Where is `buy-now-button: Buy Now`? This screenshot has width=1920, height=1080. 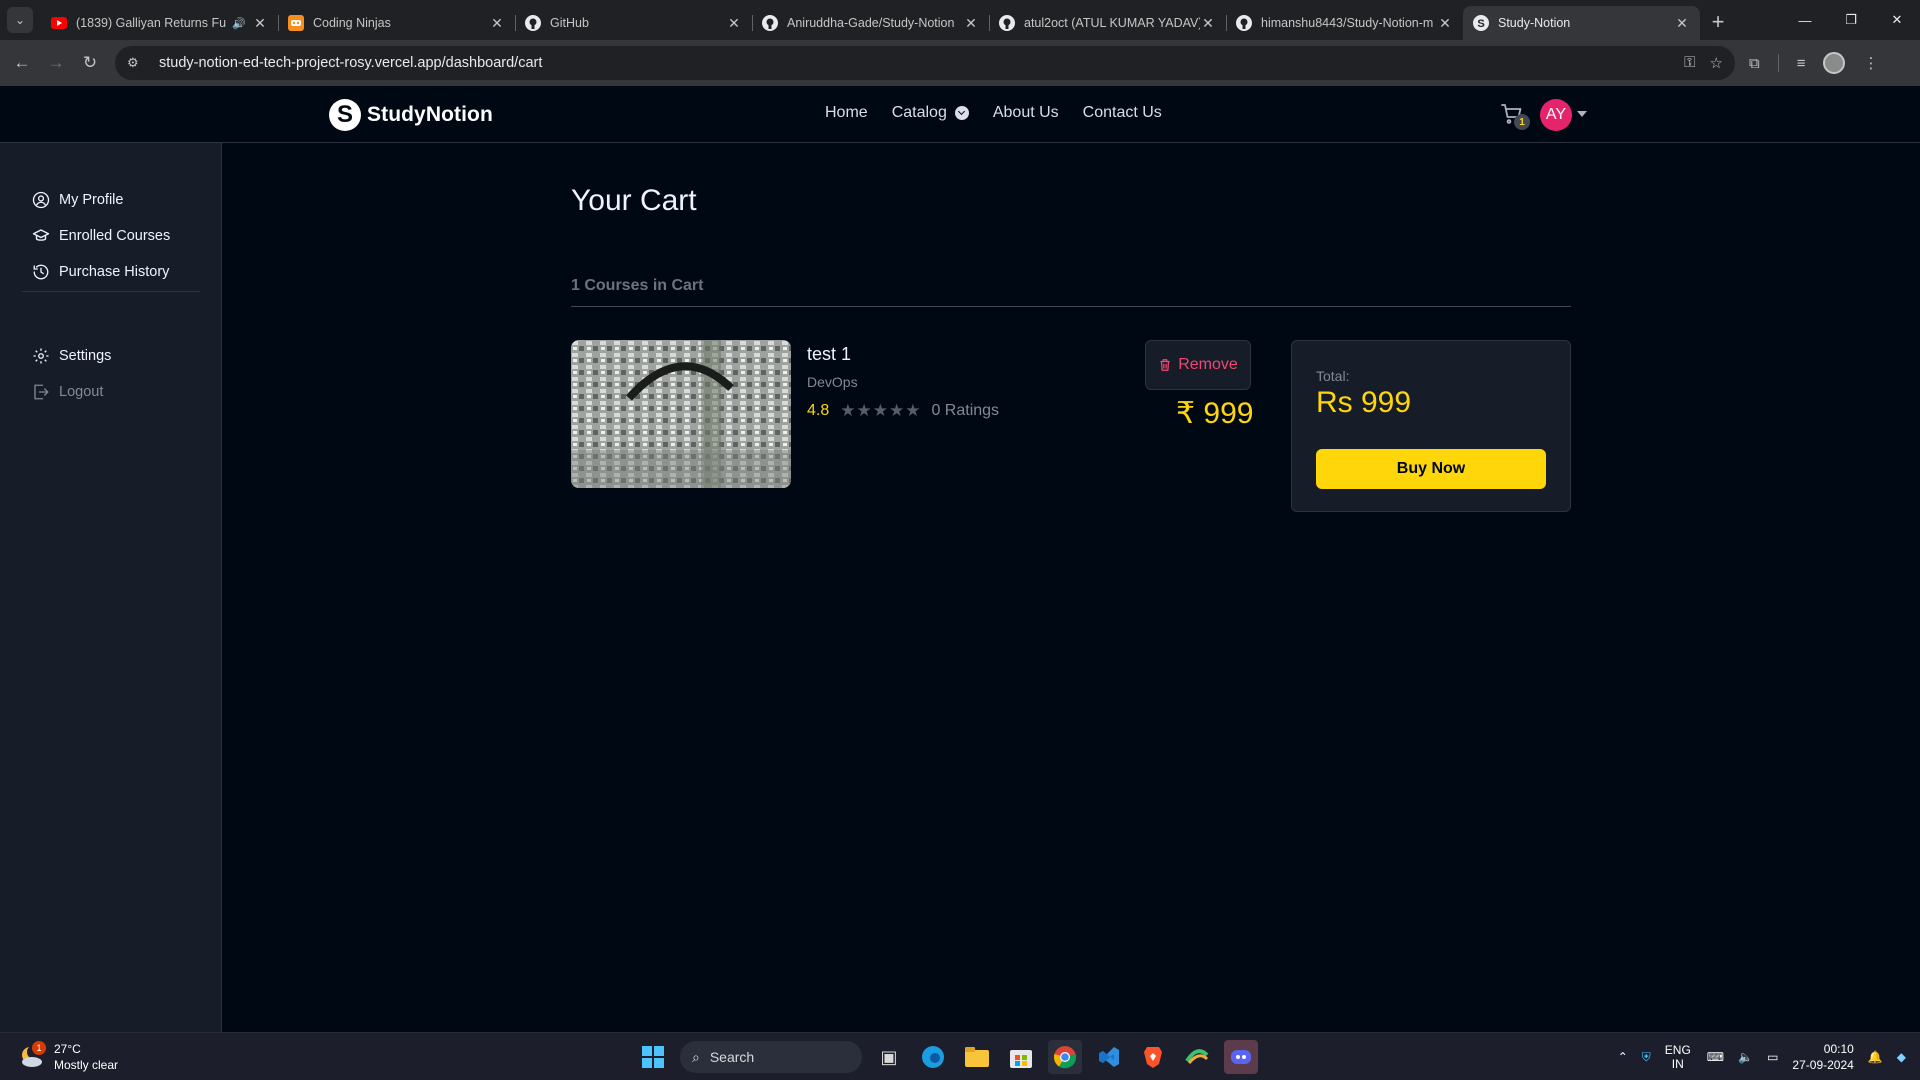 buy-now-button: Buy Now is located at coordinates (1431, 469).